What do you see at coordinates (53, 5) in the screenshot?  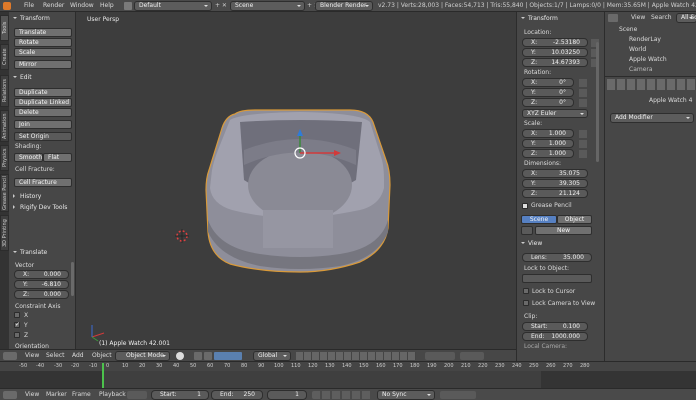 I see `menu-render: Render` at bounding box center [53, 5].